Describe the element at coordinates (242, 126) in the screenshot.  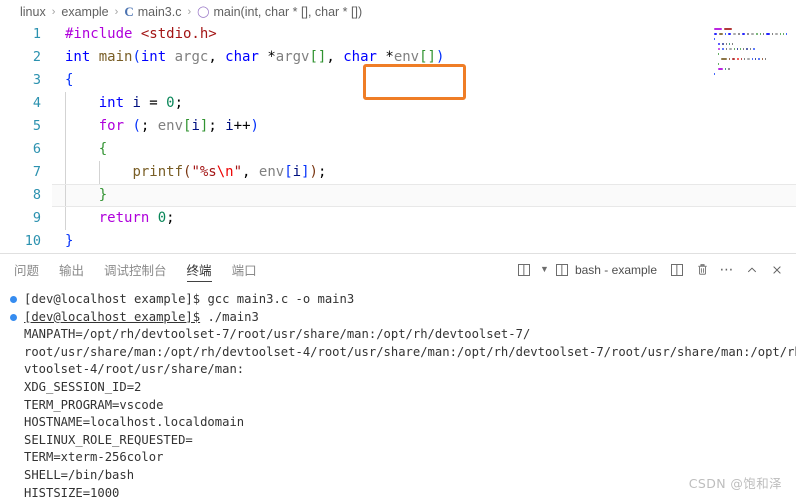
I see `code-token: ++` at that location.